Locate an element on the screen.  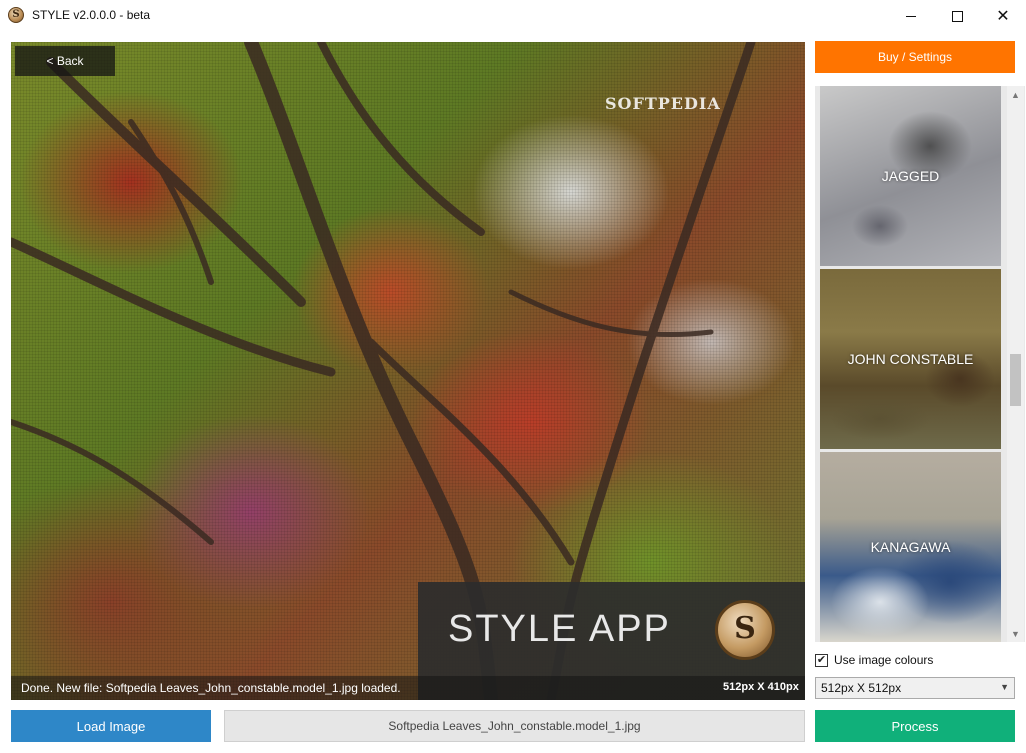
softpedia-watermark: SOFTPEDIA is located at coordinates (663, 103).